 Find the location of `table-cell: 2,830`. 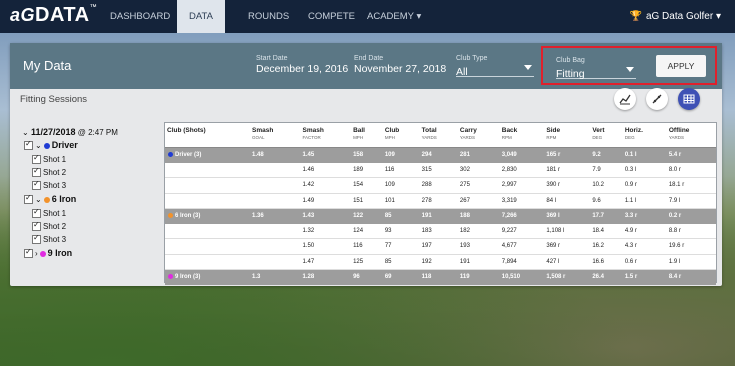

table-cell: 2,830 is located at coordinates (522, 170).